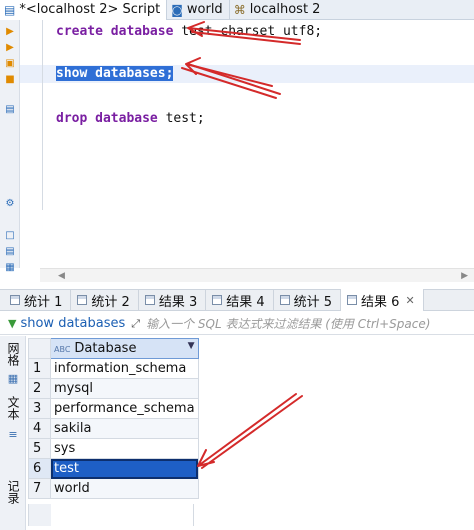  I want to click on text-view-tab: 文本, so click(13, 408).